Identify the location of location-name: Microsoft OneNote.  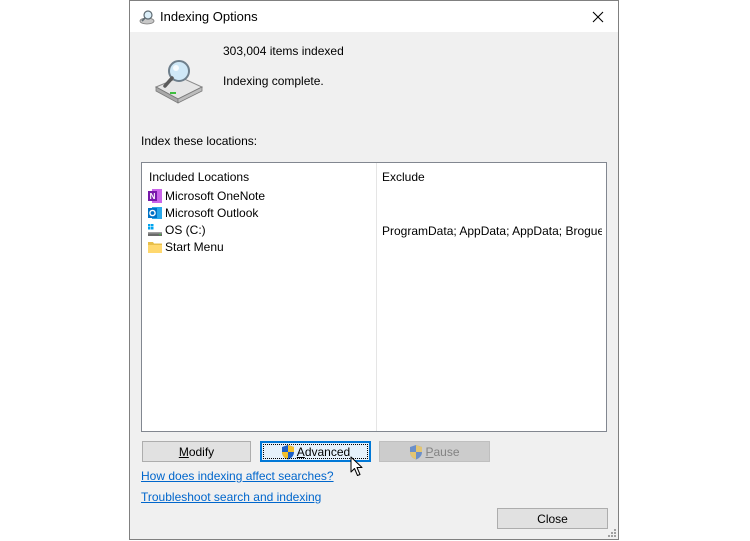
(215, 196).